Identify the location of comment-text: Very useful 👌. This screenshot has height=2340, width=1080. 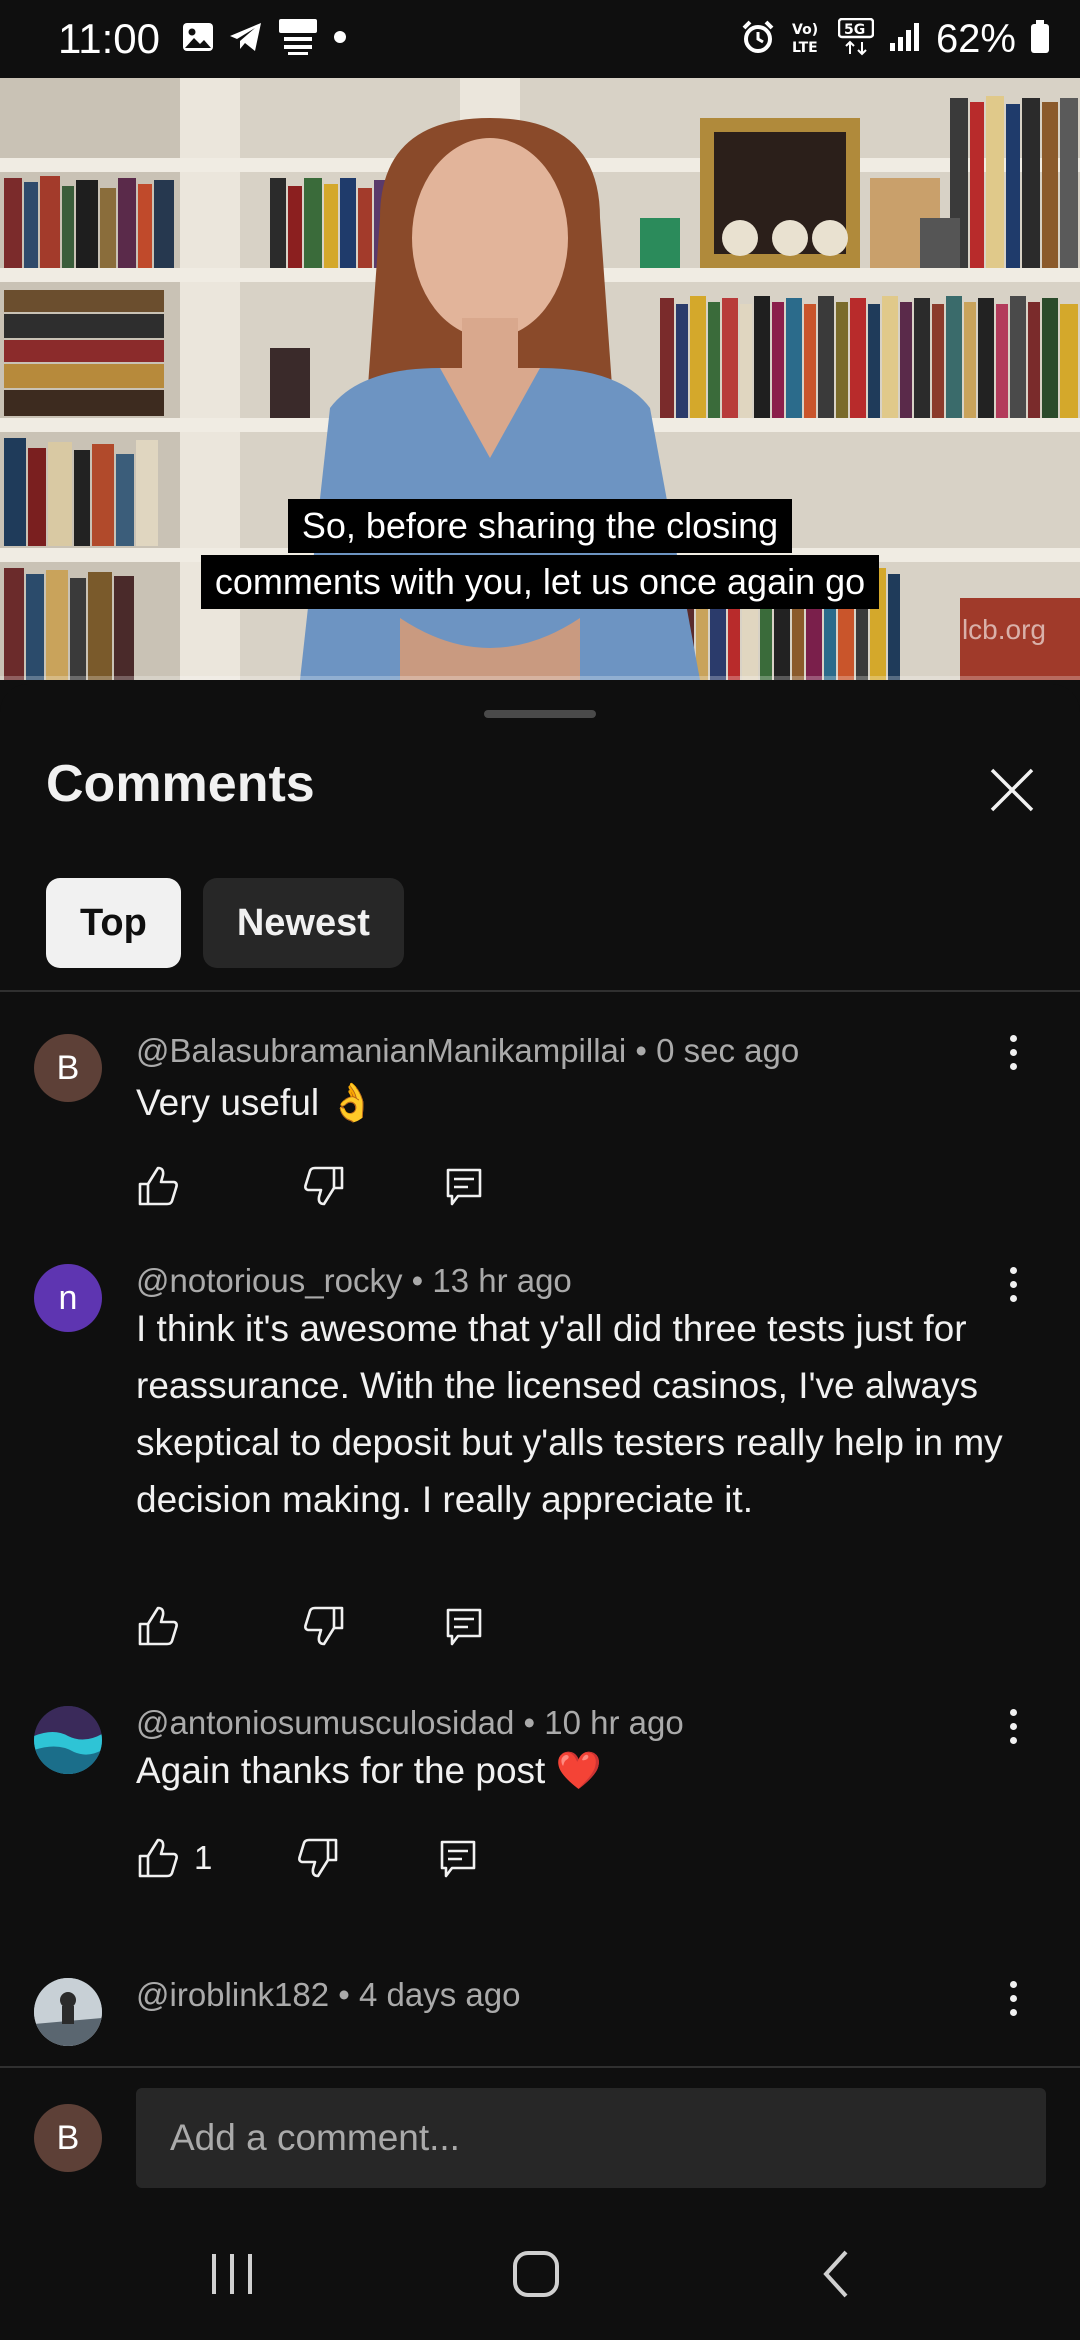
(256, 1102).